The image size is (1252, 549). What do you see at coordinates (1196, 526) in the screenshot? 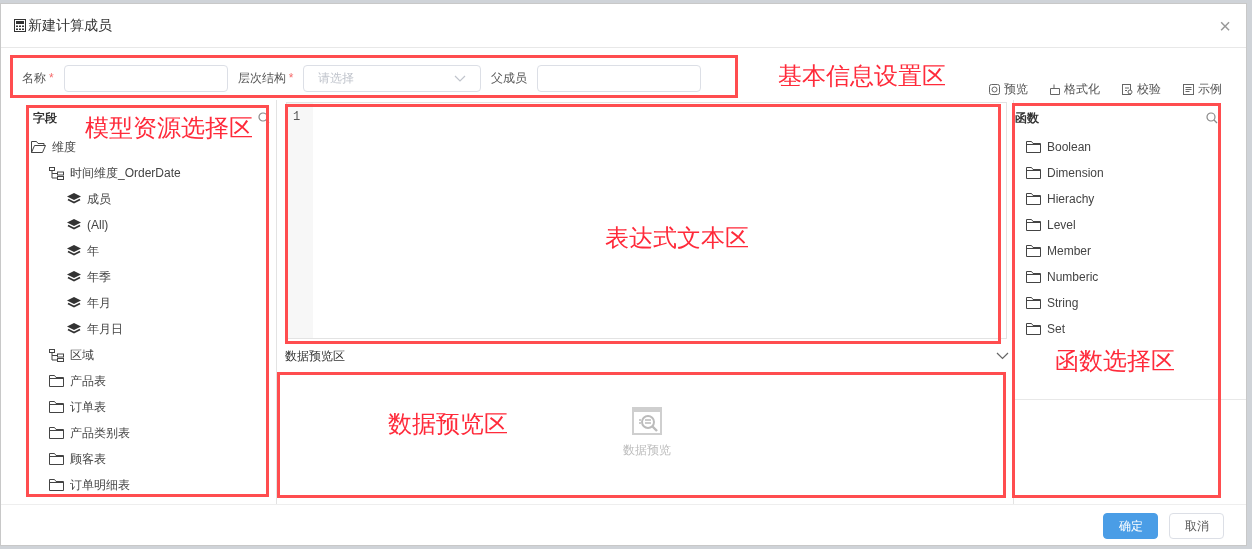
I see `cancel-button: 取消` at bounding box center [1196, 526].